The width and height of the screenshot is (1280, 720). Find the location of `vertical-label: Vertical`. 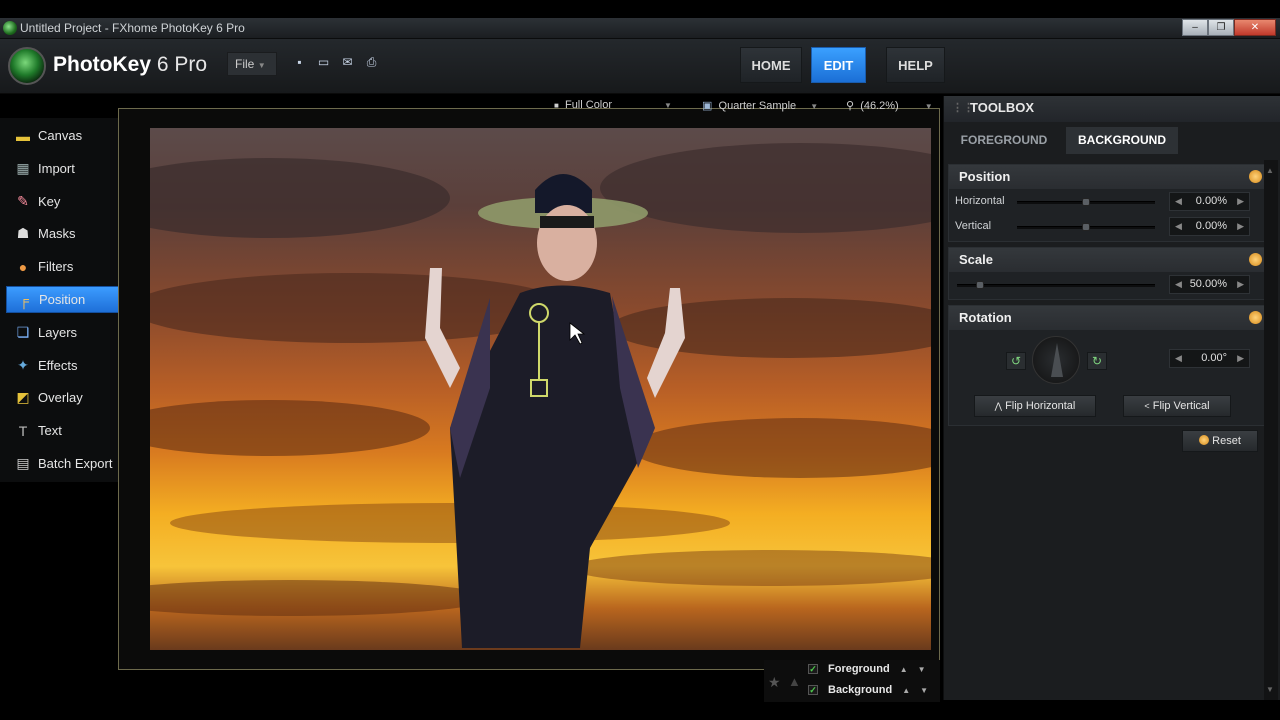

vertical-label: Vertical is located at coordinates (973, 226).